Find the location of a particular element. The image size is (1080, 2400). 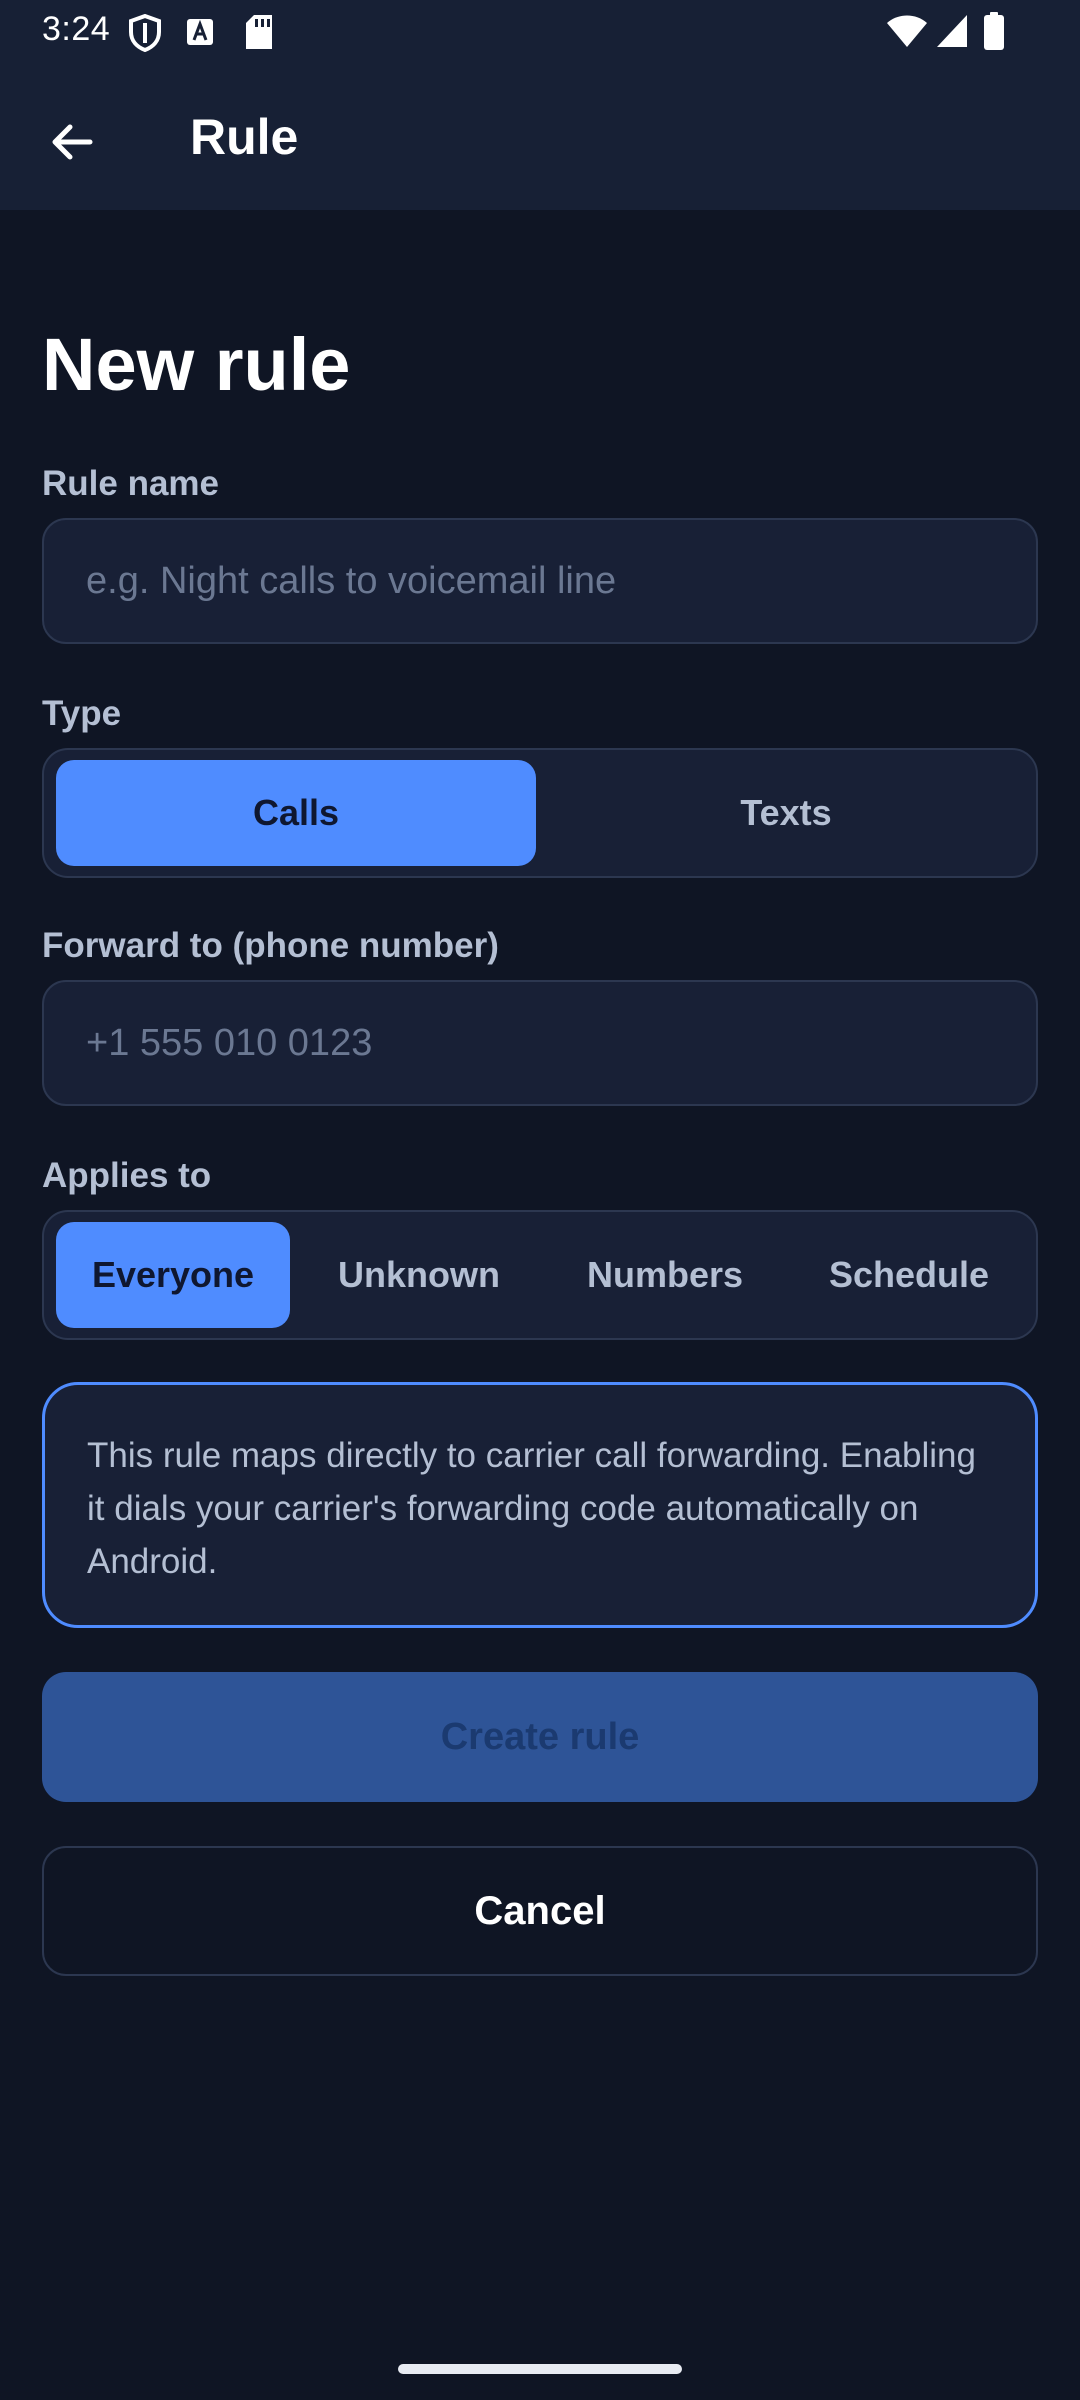

signal-icon is located at coordinates (952, 31).